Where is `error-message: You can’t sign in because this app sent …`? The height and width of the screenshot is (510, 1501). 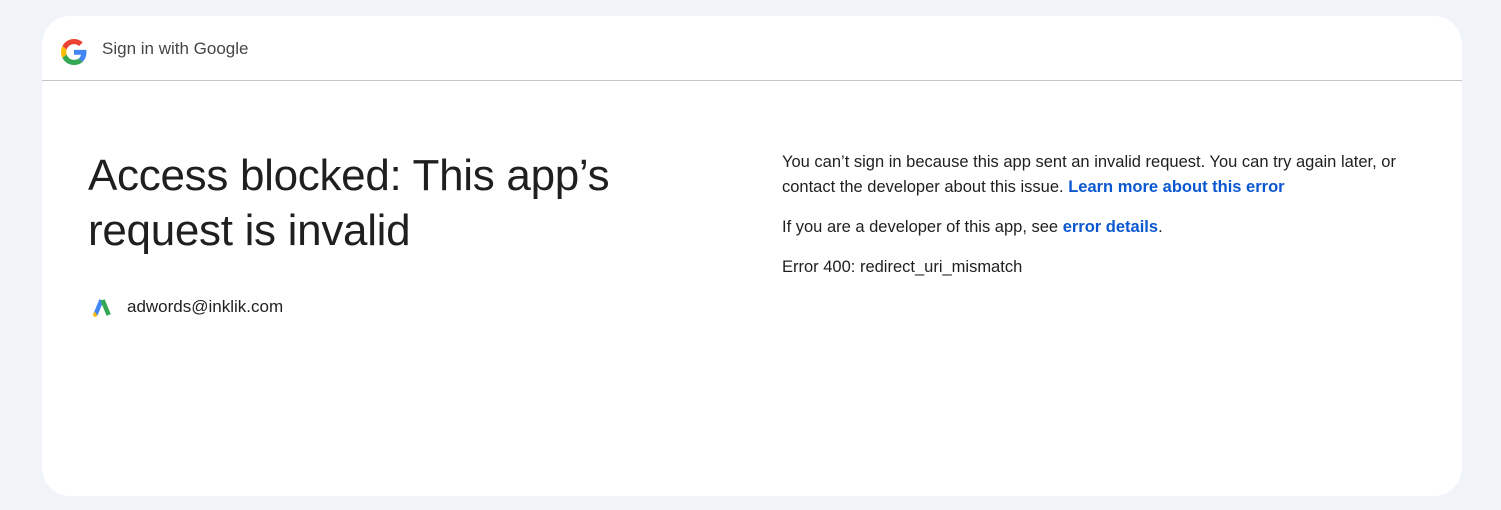
error-message: You can’t sign in because this app sent … is located at coordinates (1102, 175).